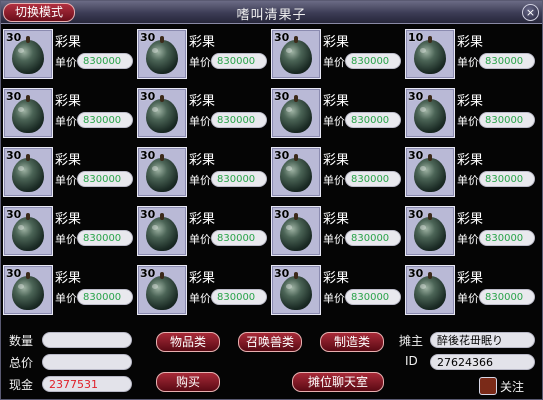 The width and height of the screenshot is (543, 400). I want to click on items-category-button: 物品类, so click(188, 342).